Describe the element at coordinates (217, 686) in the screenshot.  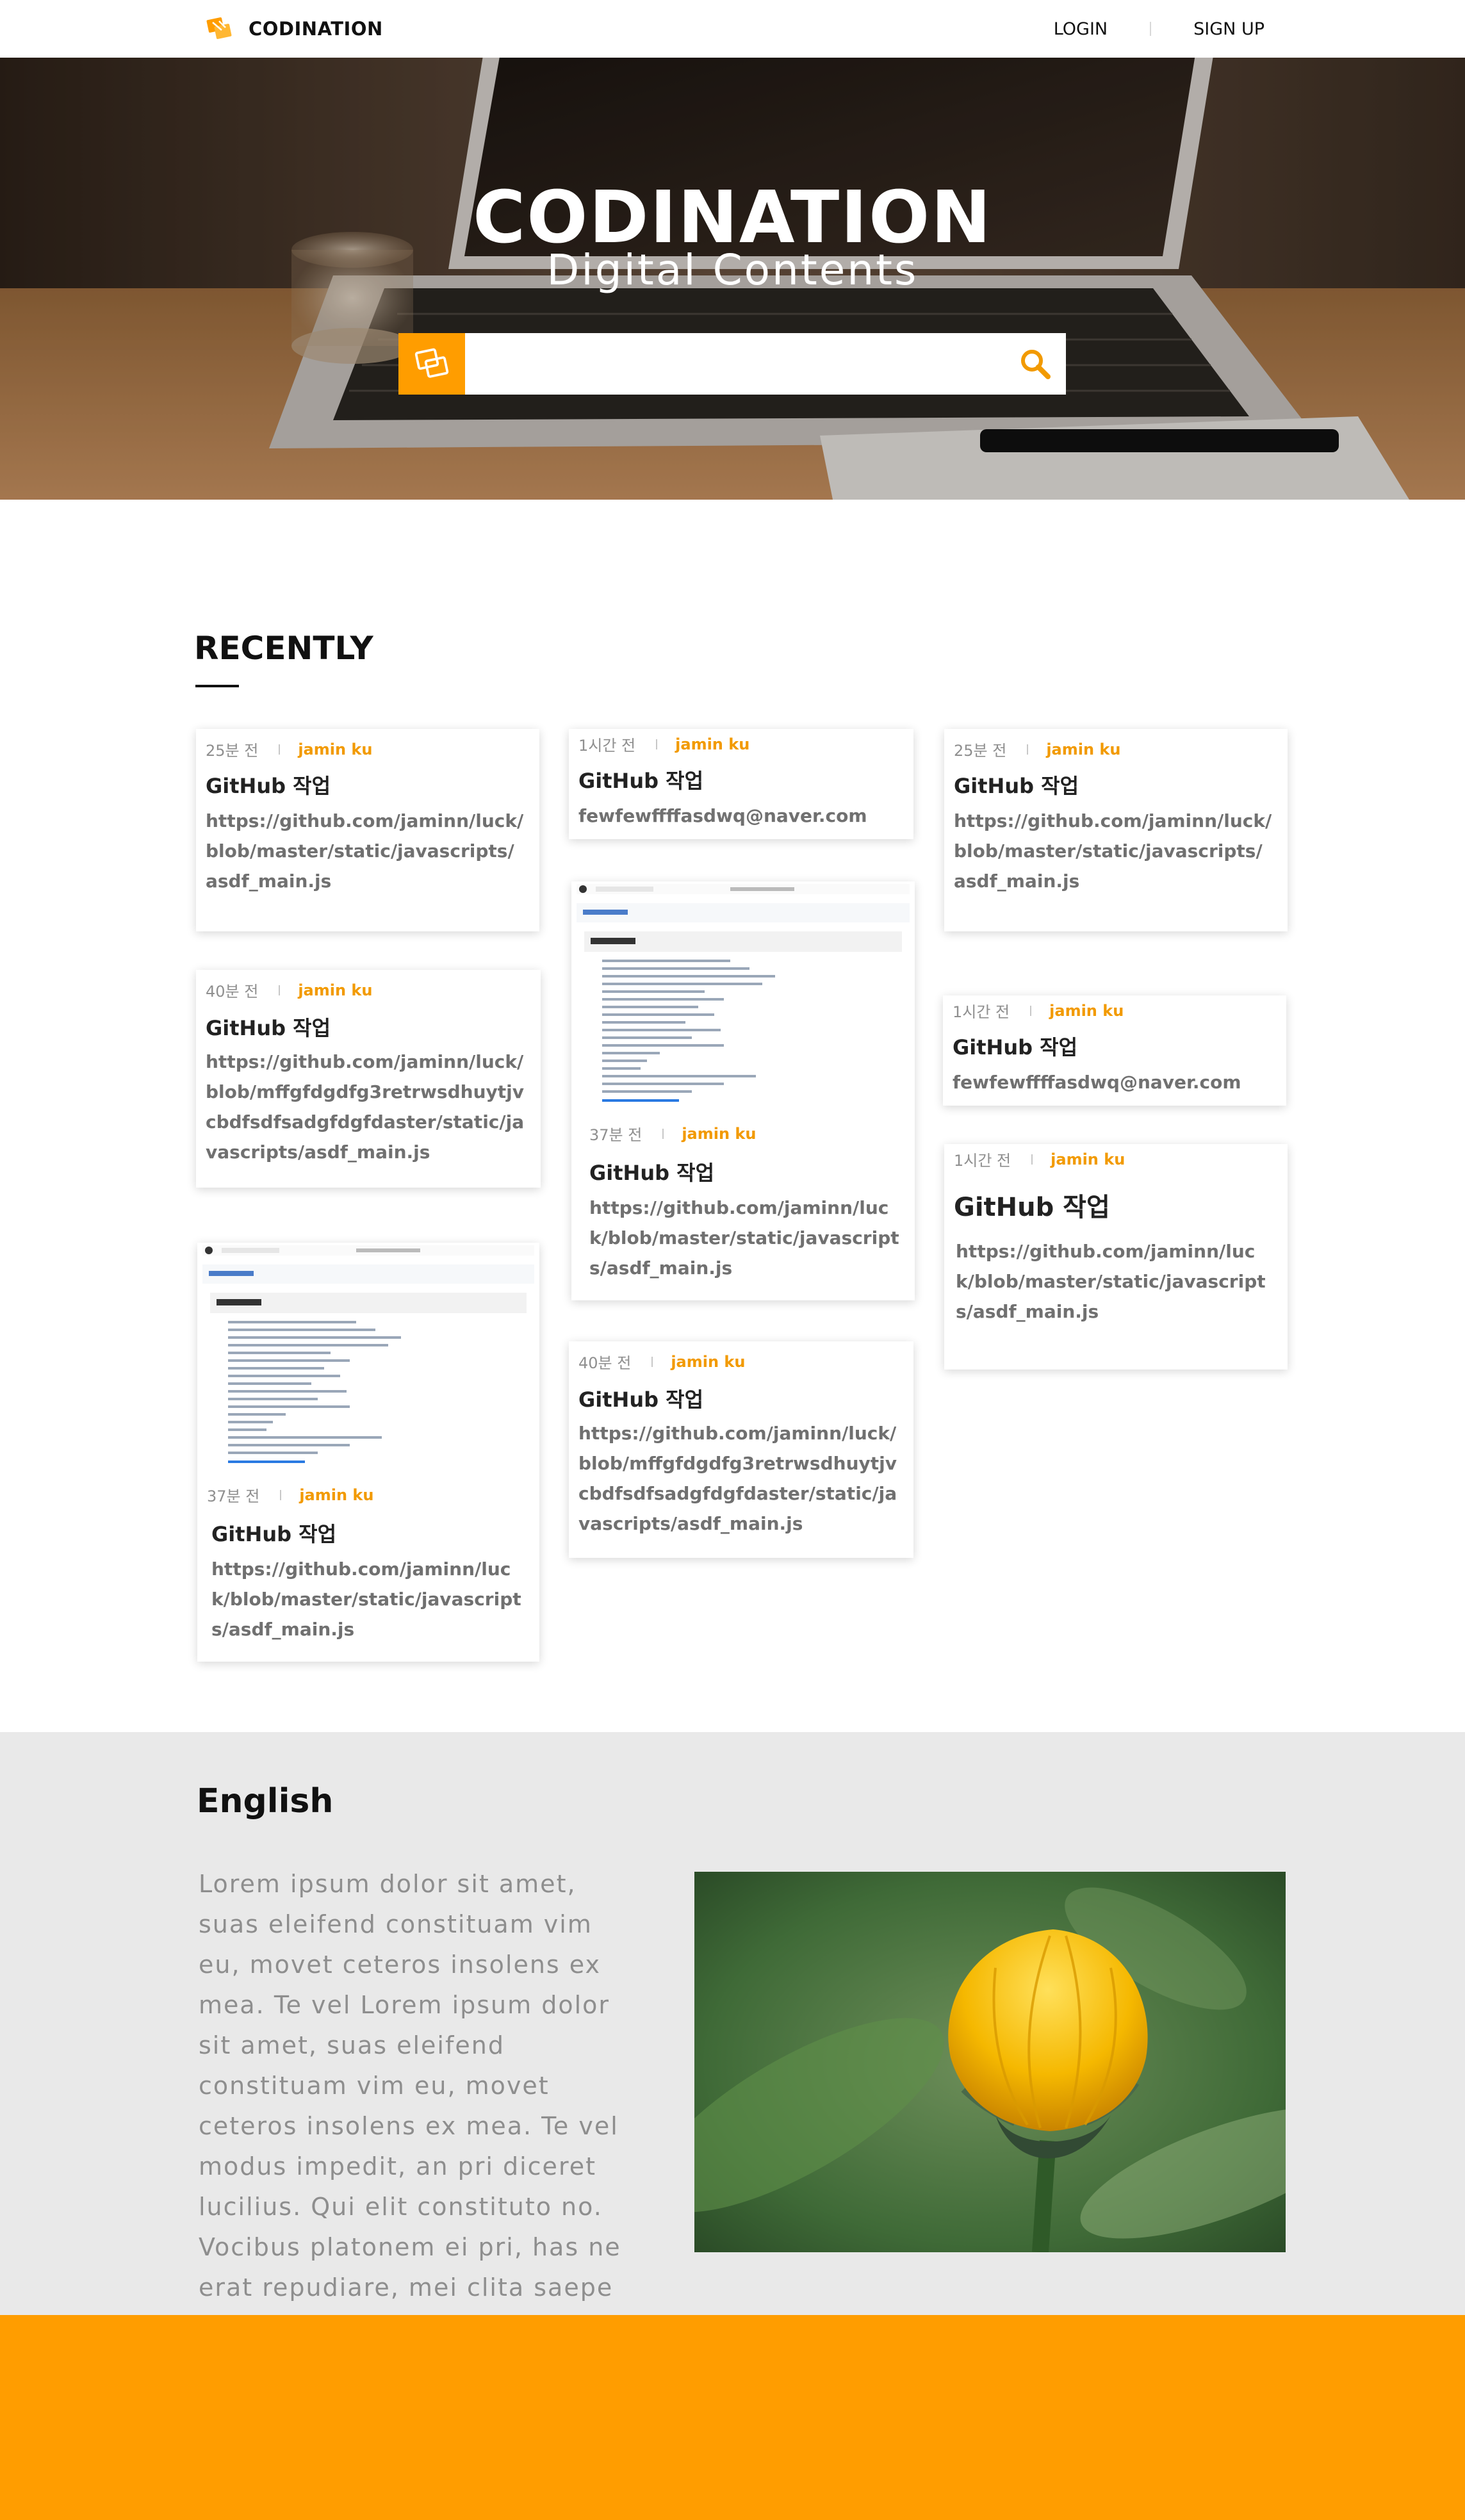
I see `heading-underline` at that location.